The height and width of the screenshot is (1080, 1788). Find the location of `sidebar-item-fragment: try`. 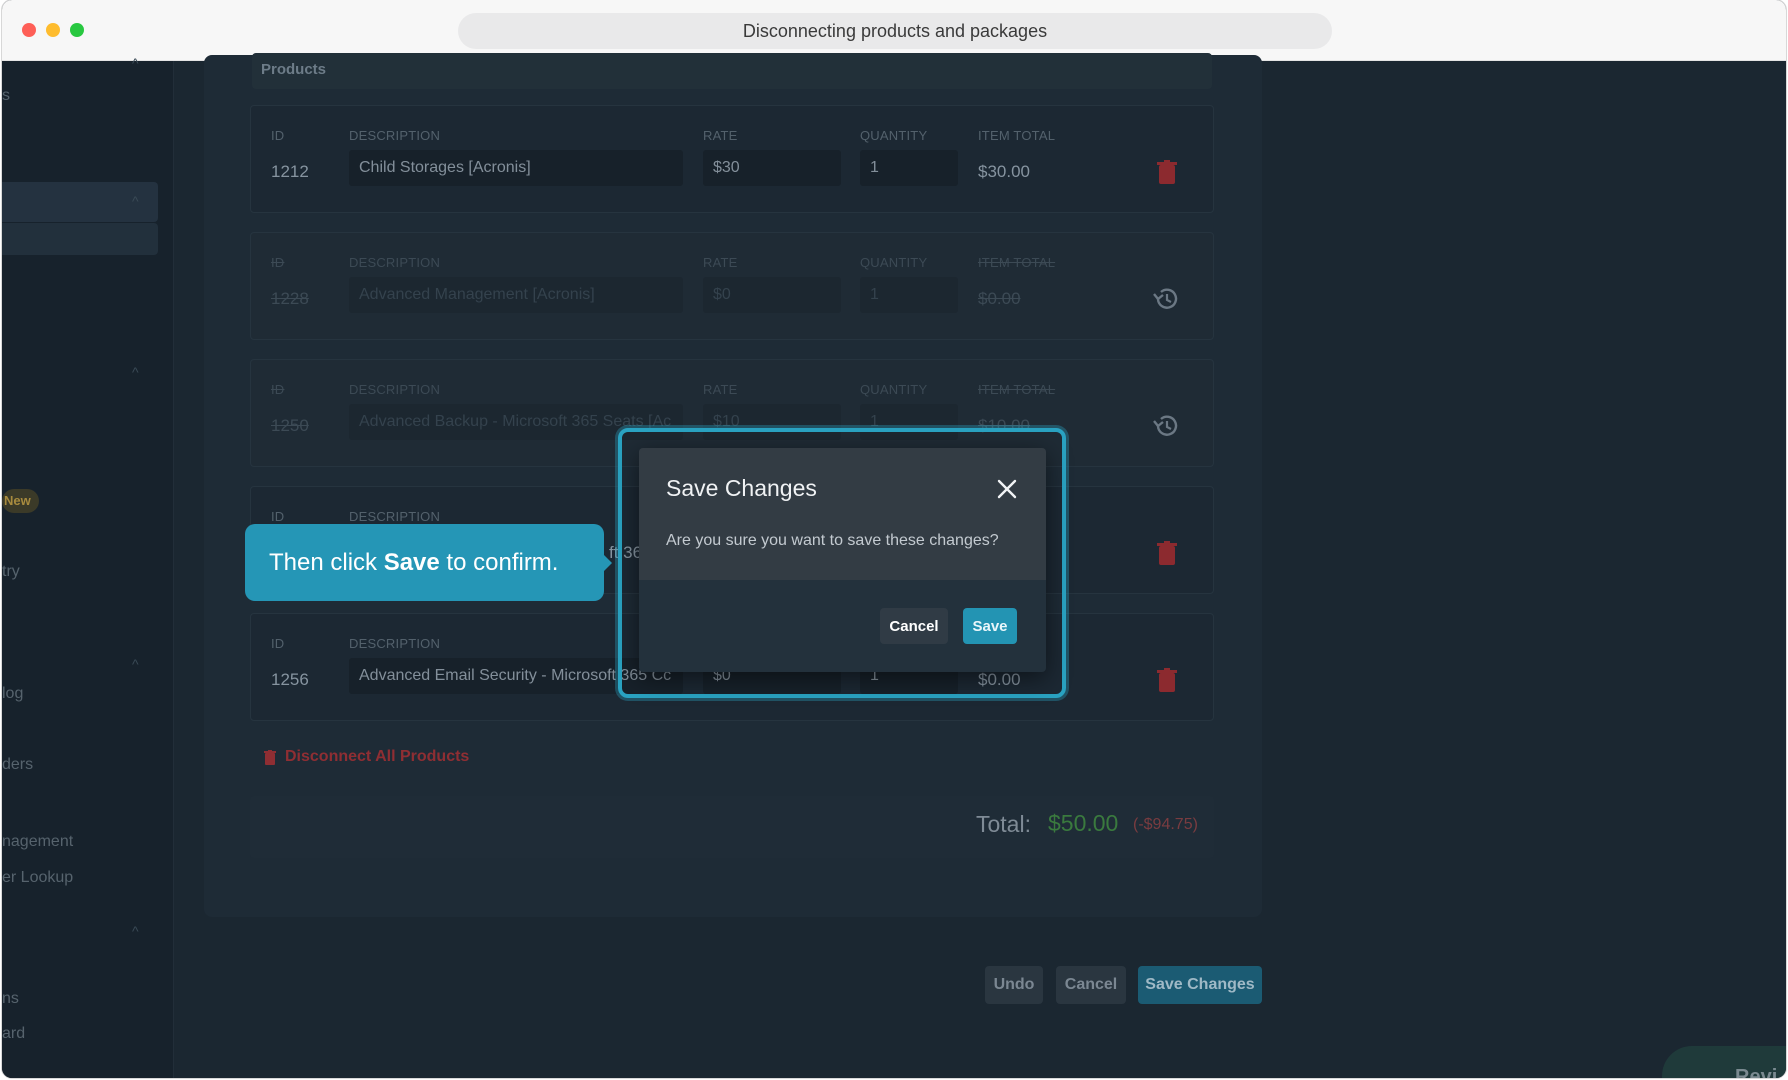

sidebar-item-fragment: try is located at coordinates (11, 572).